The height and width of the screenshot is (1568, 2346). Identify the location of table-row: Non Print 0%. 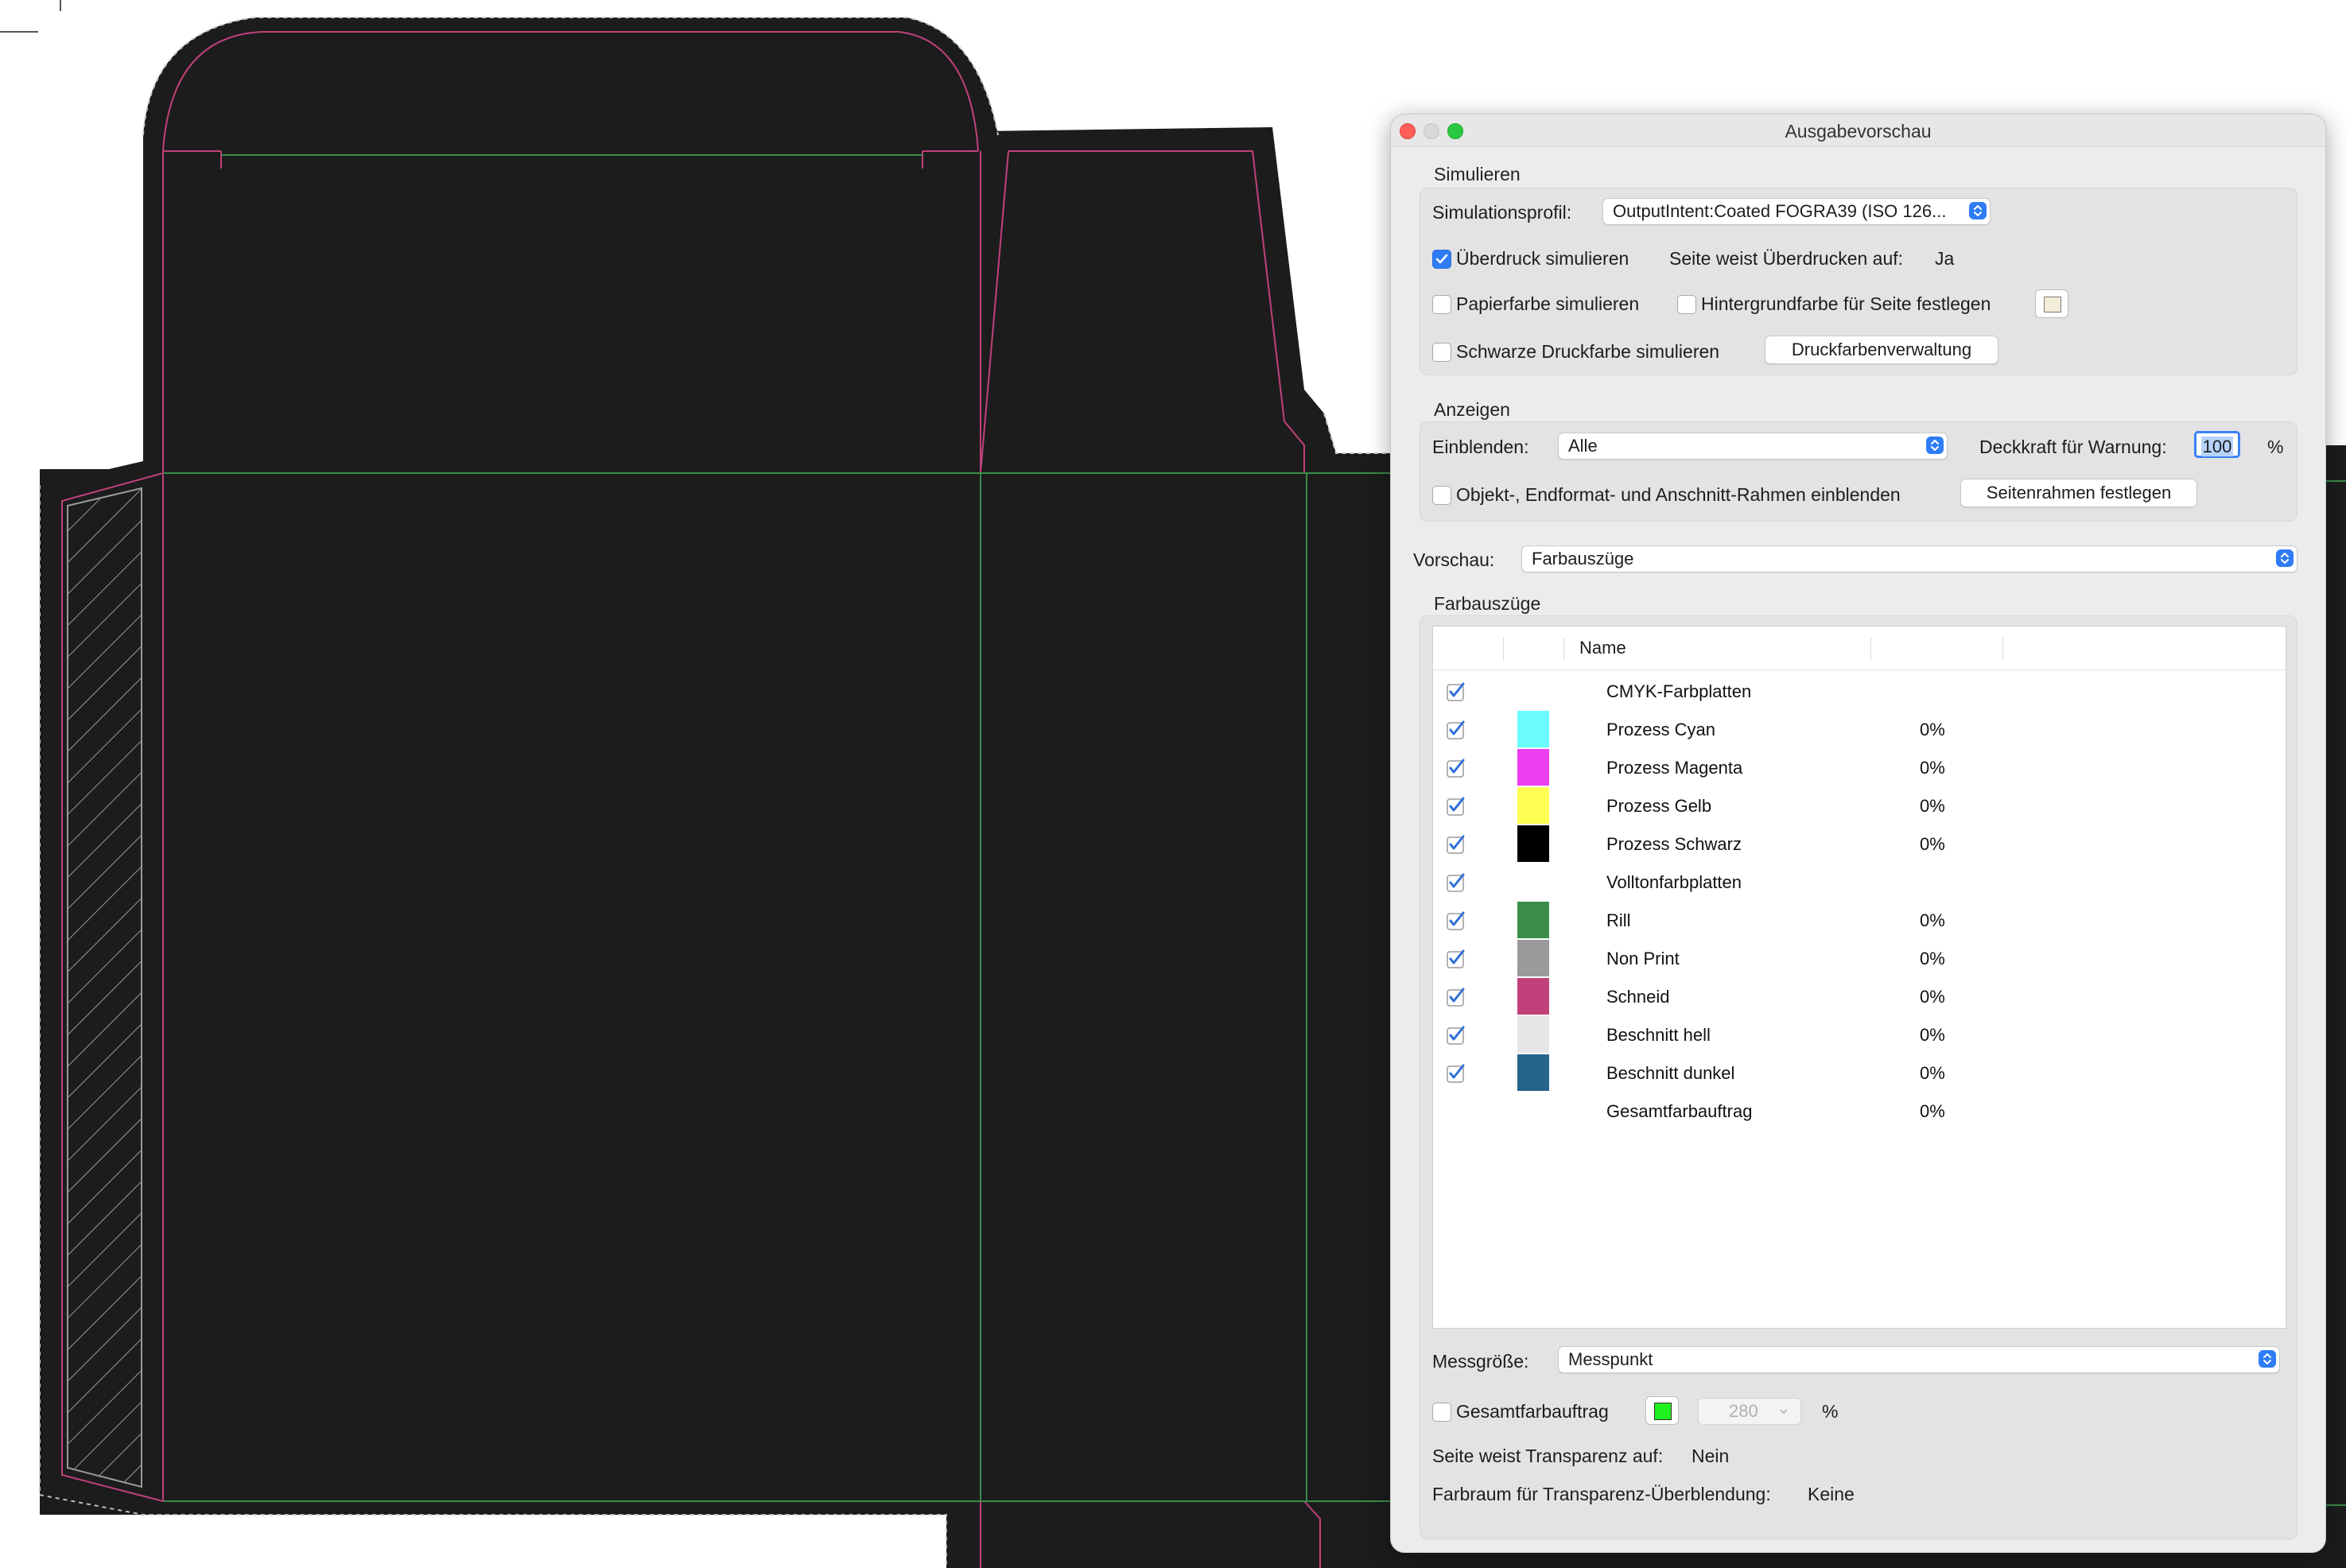
(1859, 959).